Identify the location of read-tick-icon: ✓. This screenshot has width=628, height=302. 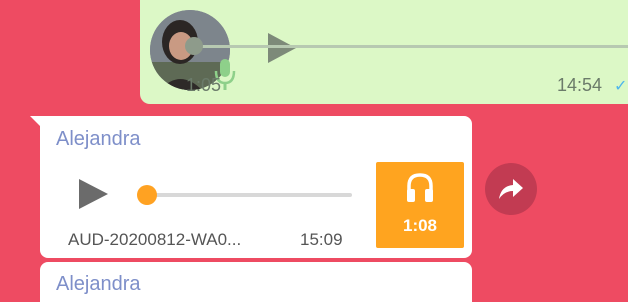
(621, 86).